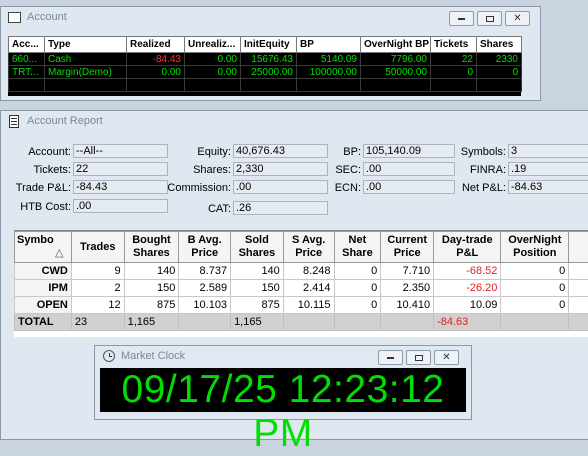 The width and height of the screenshot is (588, 456). I want to click on account-cell: -84.43, so click(156, 59).